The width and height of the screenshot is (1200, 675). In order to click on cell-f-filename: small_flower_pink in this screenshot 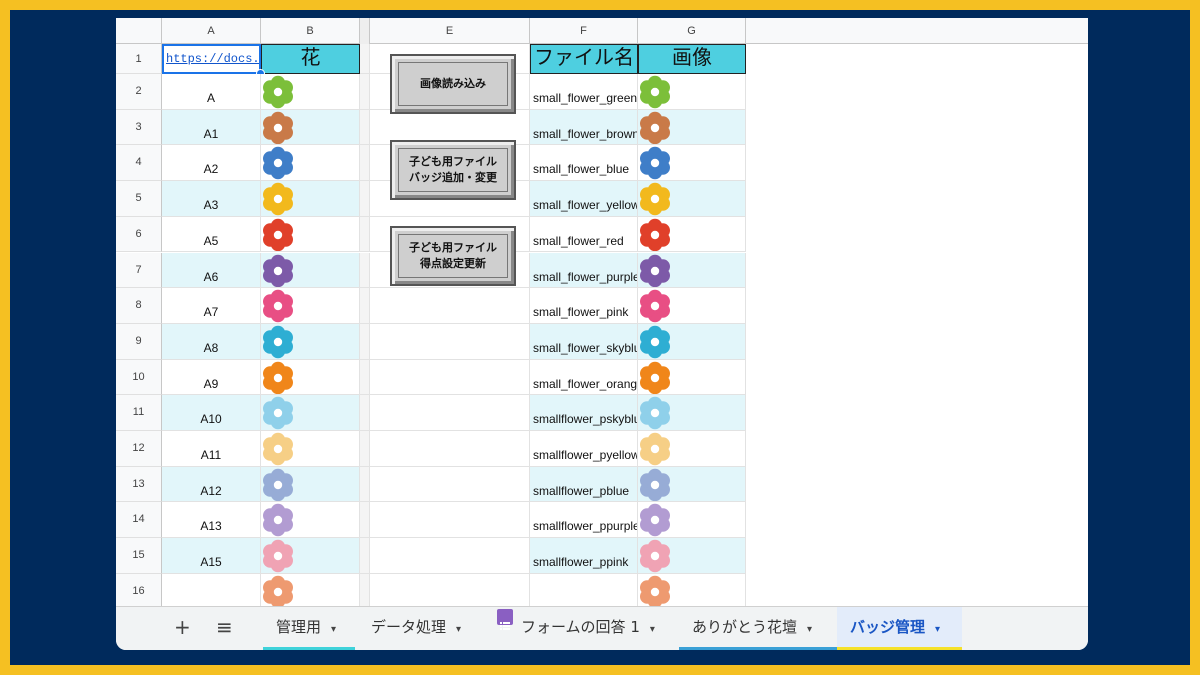, I will do `click(584, 306)`.